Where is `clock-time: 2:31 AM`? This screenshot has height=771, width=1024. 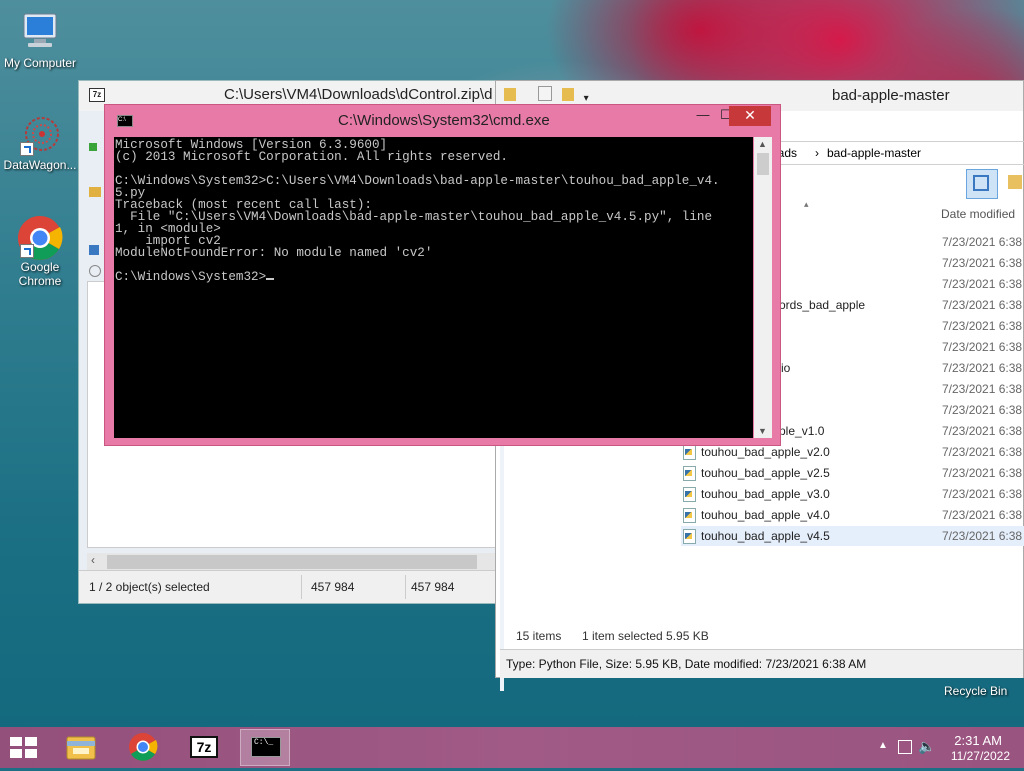 clock-time: 2:31 AM is located at coordinates (978, 740).